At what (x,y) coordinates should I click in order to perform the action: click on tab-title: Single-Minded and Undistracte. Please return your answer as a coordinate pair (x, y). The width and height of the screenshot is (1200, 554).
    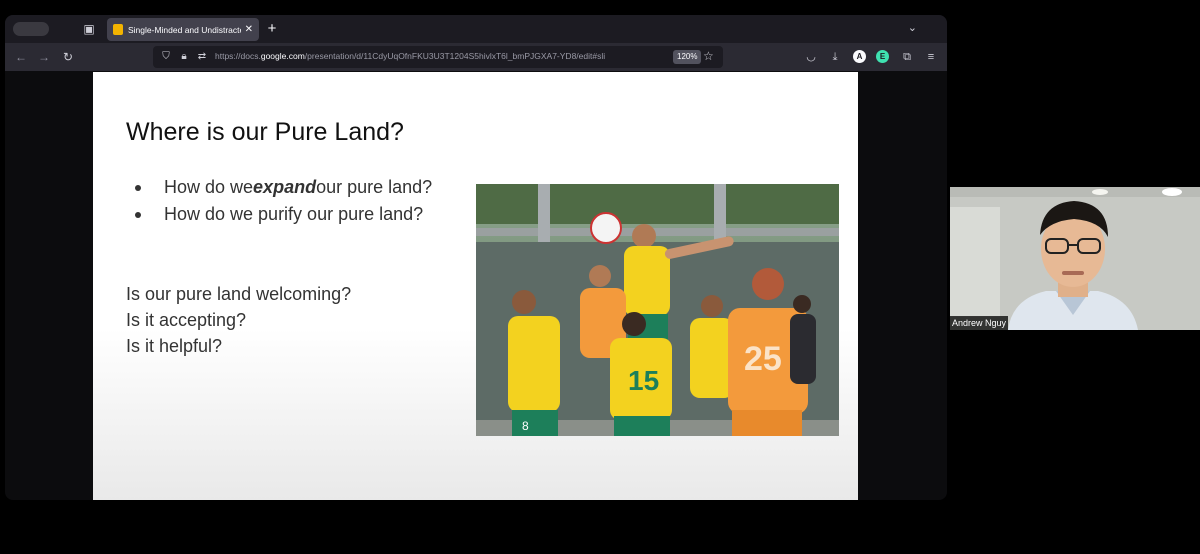
    Looking at the image, I should click on (184, 29).